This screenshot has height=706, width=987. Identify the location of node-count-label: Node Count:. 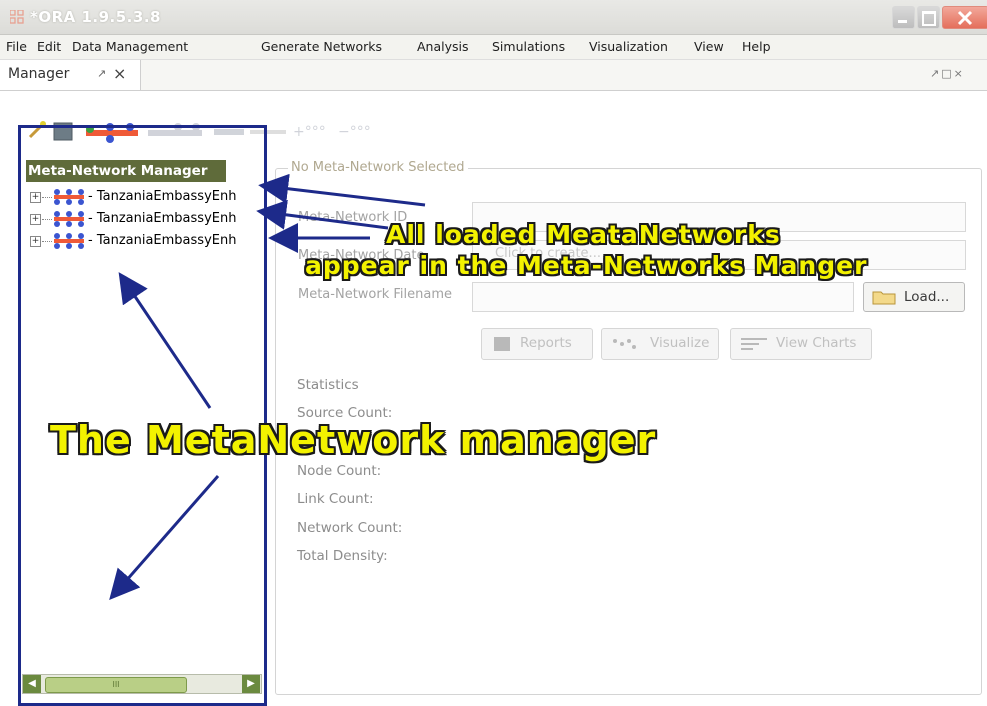
(339, 471).